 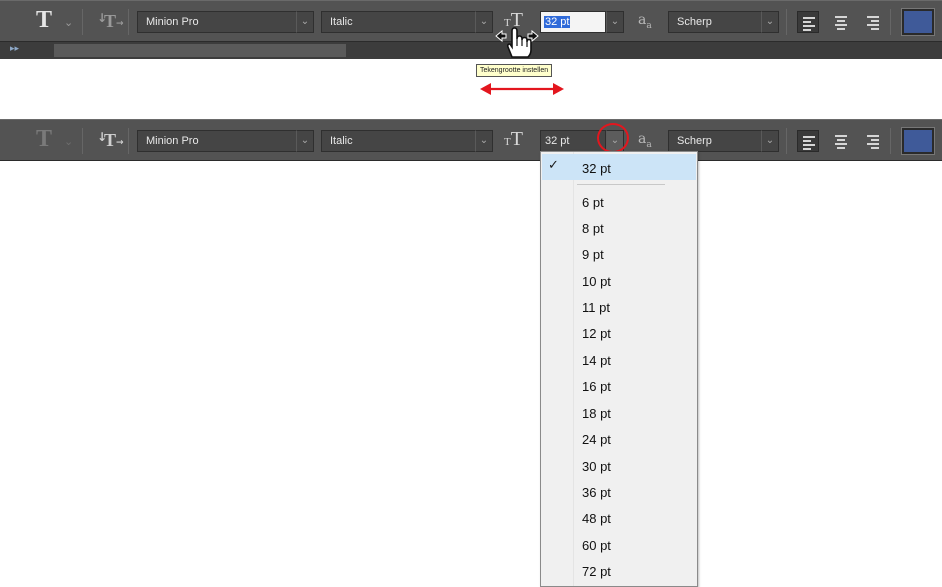 What do you see at coordinates (513, 139) in the screenshot?
I see `font-size-icon: TT` at bounding box center [513, 139].